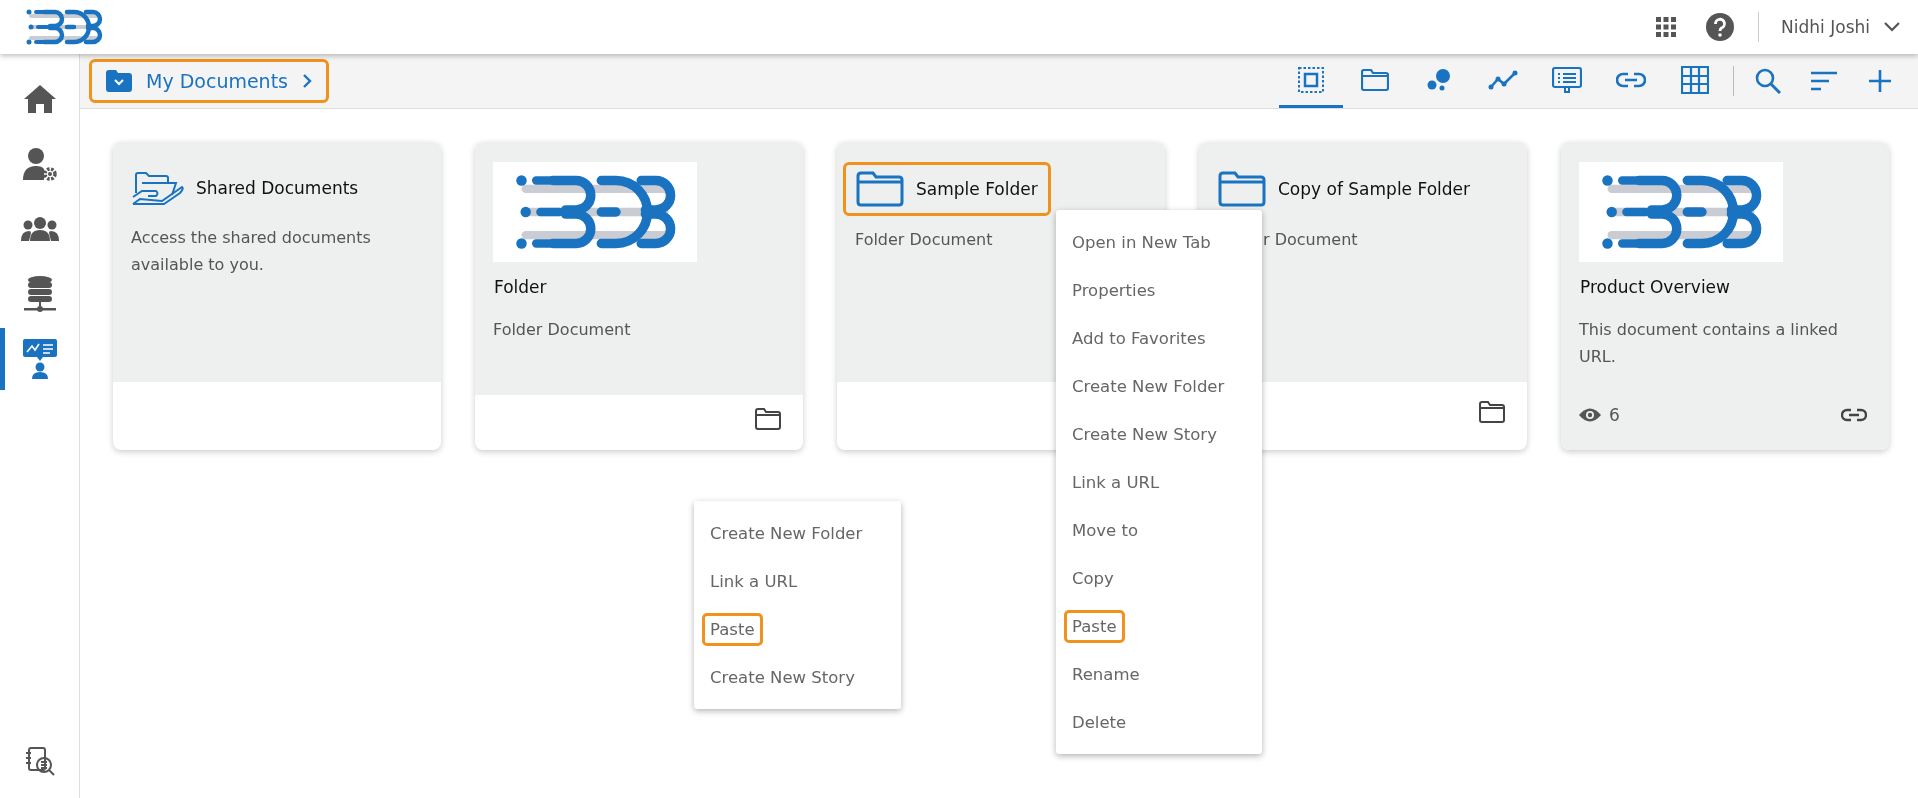 This screenshot has width=1918, height=798. What do you see at coordinates (1892, 27) in the screenshot?
I see `chevron-down-icon` at bounding box center [1892, 27].